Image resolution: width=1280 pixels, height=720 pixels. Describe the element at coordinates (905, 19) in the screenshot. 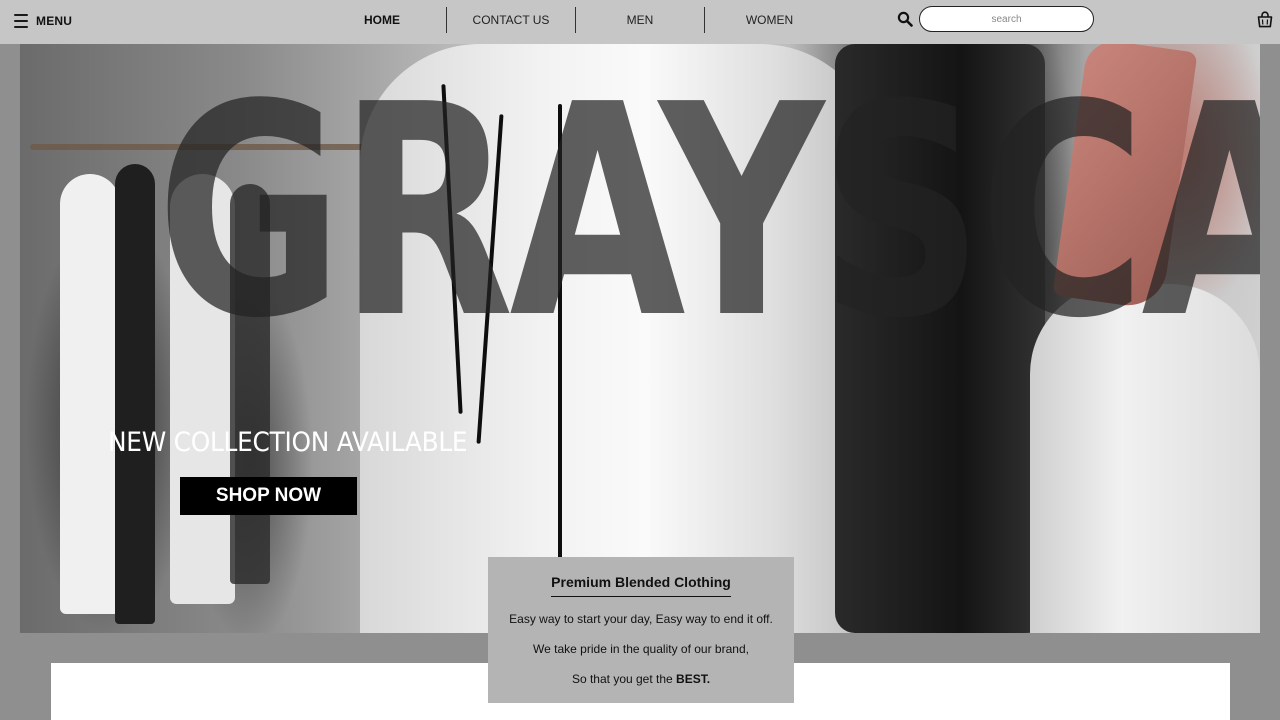

I see `search-icon` at that location.